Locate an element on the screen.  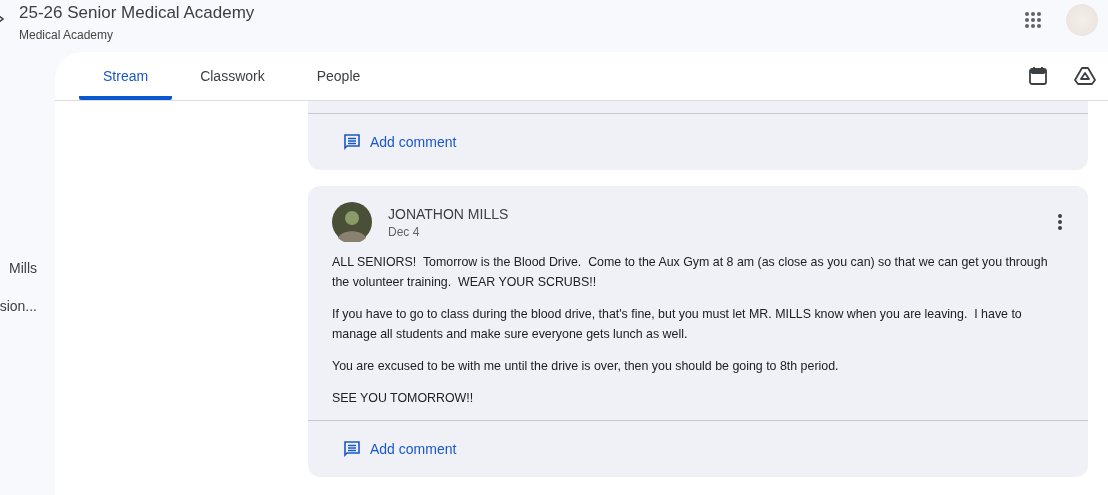
tab: Classwork is located at coordinates (232, 76).